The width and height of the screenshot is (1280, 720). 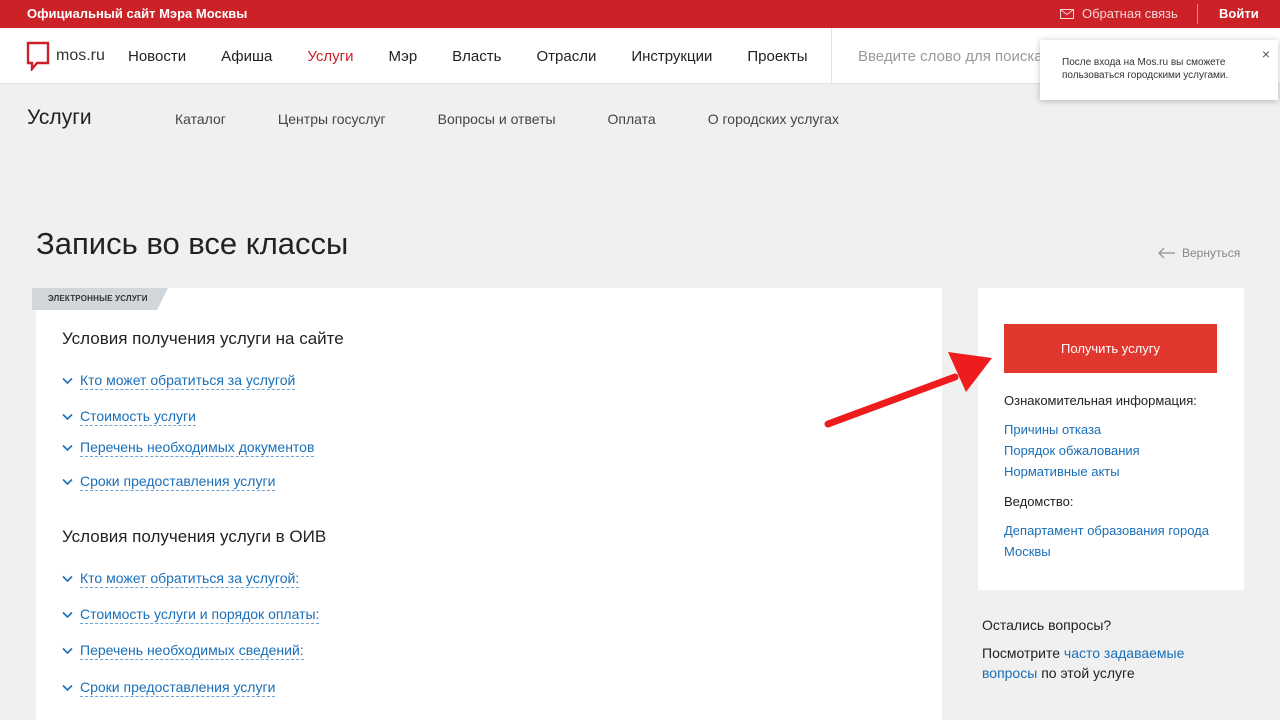 I want to click on nav-item-afisha: Афиша, so click(x=246, y=56).